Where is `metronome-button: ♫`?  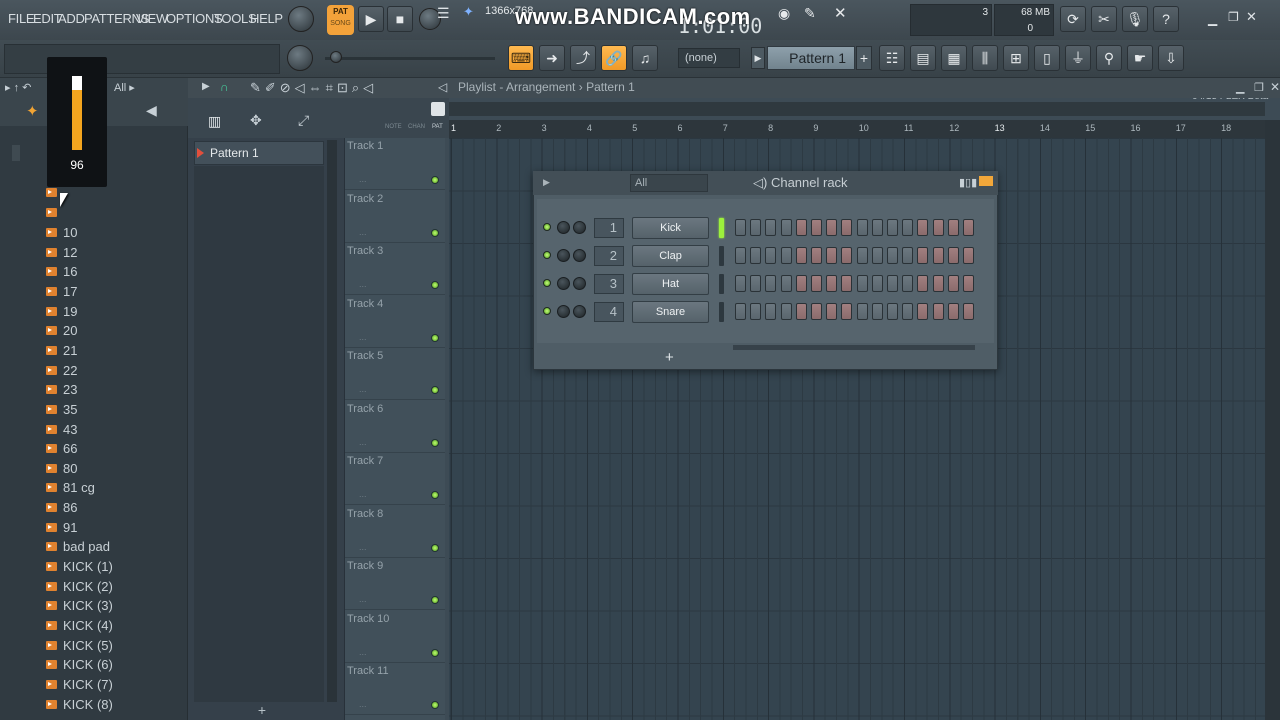 metronome-button: ♫ is located at coordinates (645, 58).